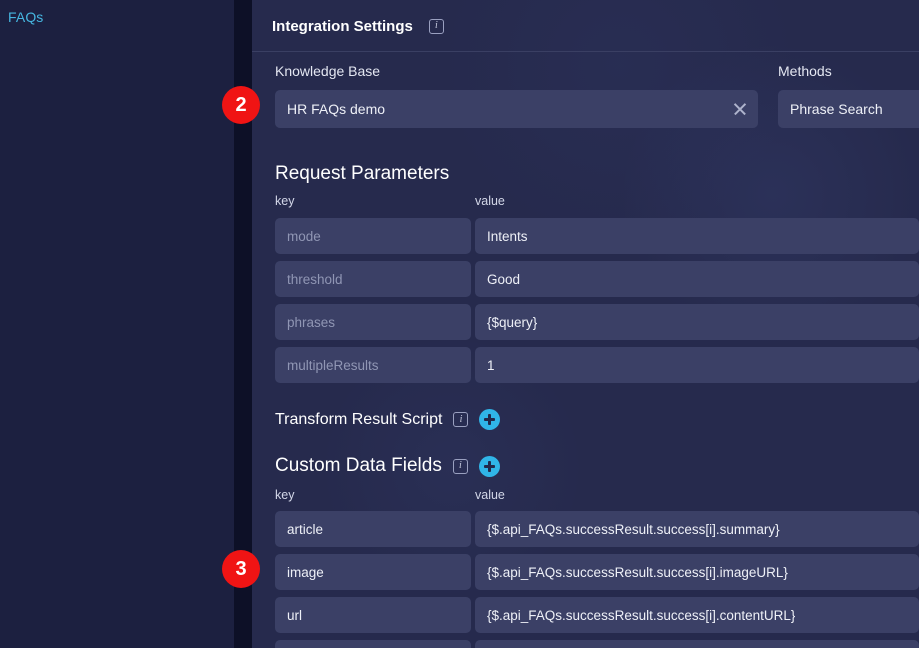 This screenshot has height=648, width=919. I want to click on request-parameter-key-value: phrases, so click(311, 322).